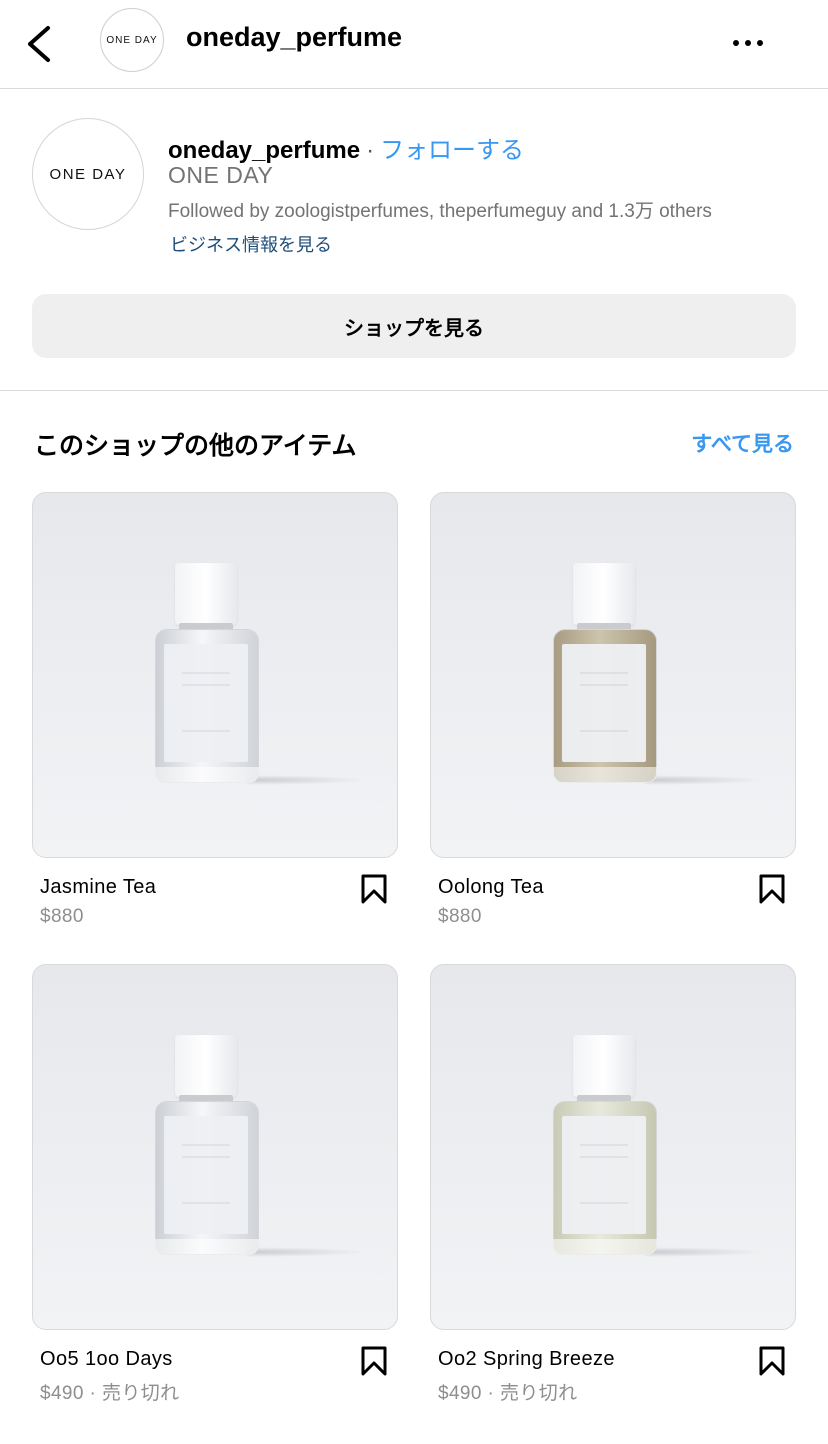  I want to click on back-button, so click(42, 44).